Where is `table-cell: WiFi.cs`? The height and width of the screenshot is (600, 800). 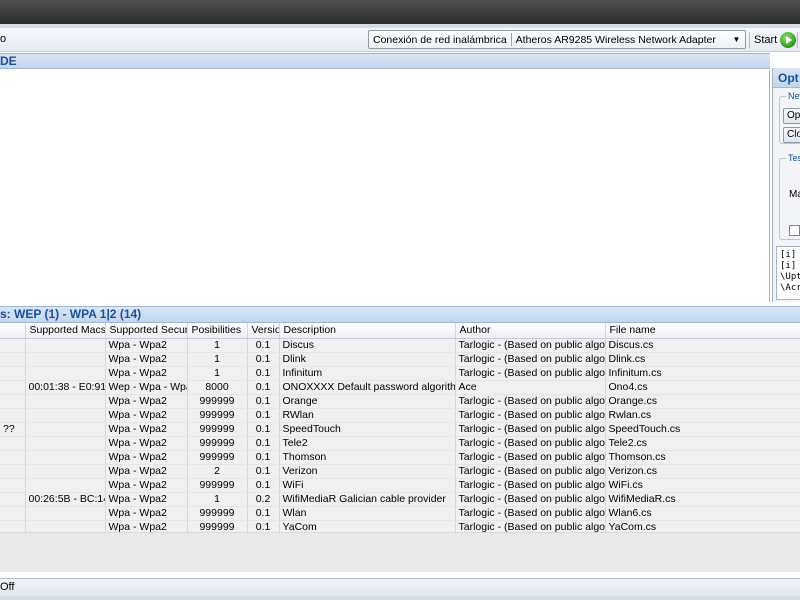 table-cell: WiFi.cs is located at coordinates (702, 485).